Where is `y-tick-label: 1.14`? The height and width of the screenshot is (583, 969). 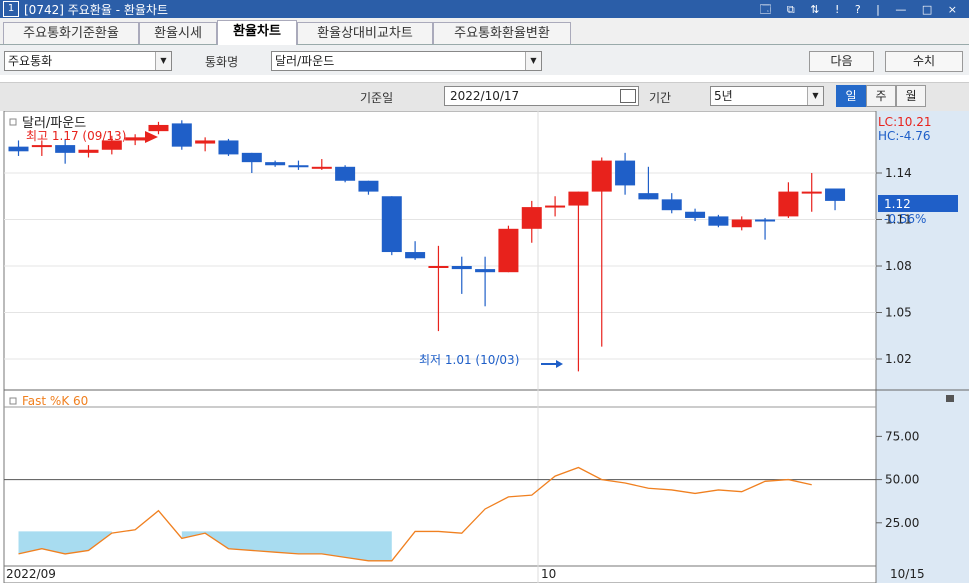 y-tick-label: 1.14 is located at coordinates (898, 173).